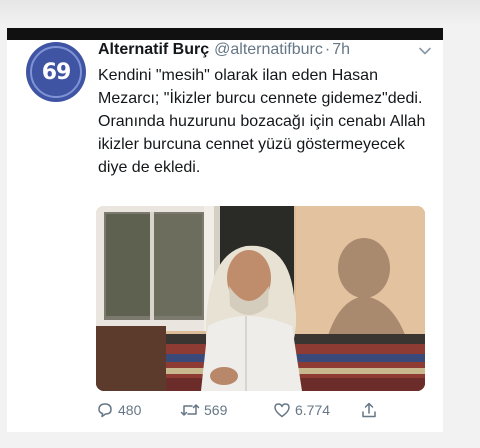 This screenshot has width=480, height=448. I want to click on reply-button: 480, so click(118, 410).